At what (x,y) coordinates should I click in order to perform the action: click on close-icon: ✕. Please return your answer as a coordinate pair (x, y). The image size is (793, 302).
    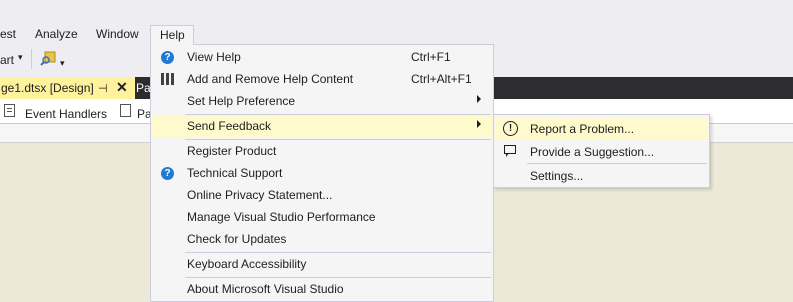
    Looking at the image, I should click on (122, 87).